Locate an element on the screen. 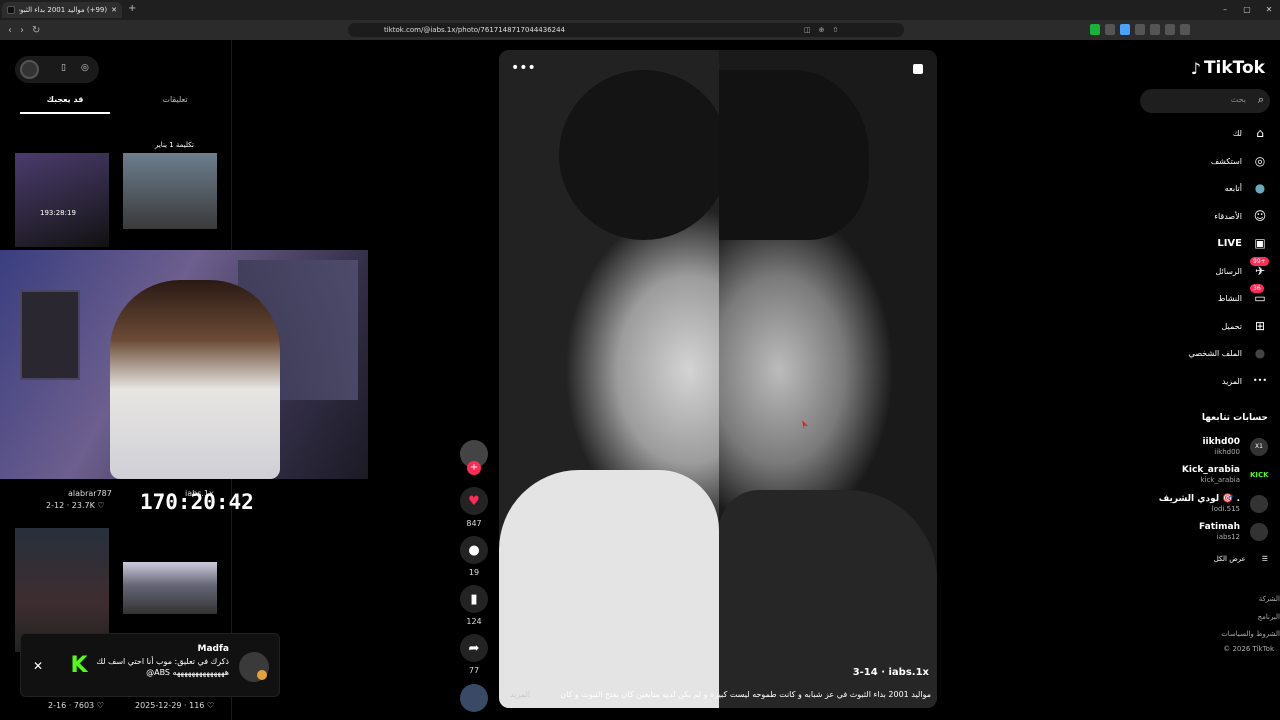 The height and width of the screenshot is (720, 1280). comment-button: ● 19 is located at coordinates (474, 556).